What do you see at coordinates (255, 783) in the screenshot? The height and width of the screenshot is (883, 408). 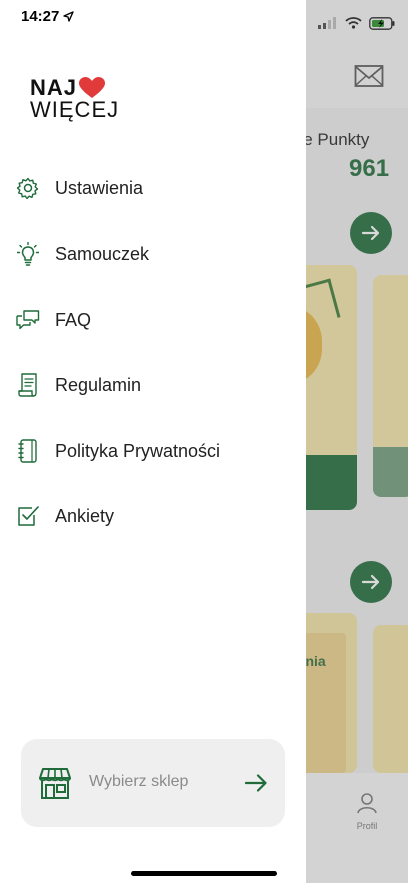 I see `arrow-right-icon` at bounding box center [255, 783].